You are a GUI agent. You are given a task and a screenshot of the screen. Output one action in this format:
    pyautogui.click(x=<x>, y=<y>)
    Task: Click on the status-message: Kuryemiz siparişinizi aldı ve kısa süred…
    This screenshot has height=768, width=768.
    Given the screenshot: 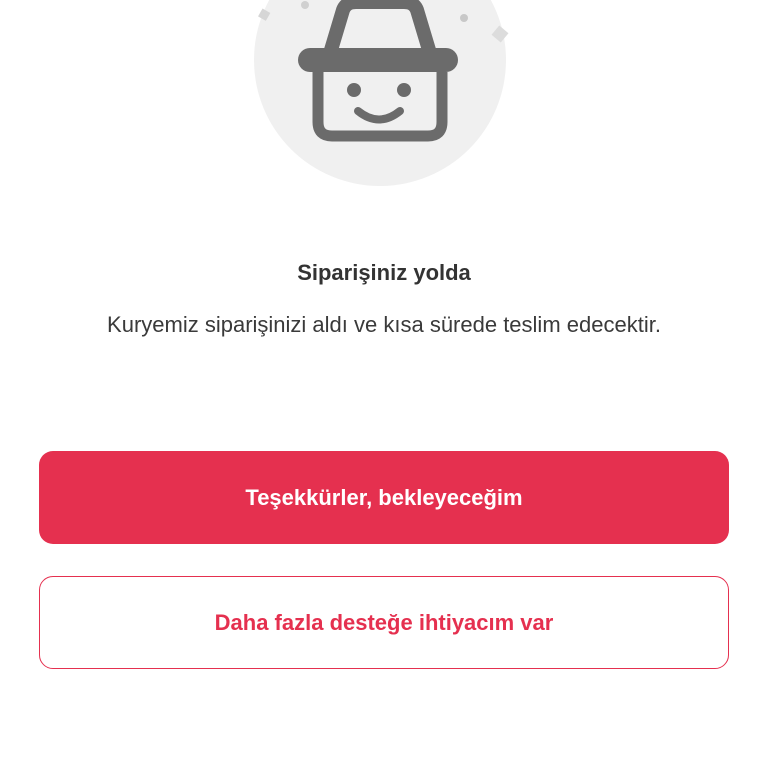 What is the action you would take?
    pyautogui.click(x=384, y=324)
    